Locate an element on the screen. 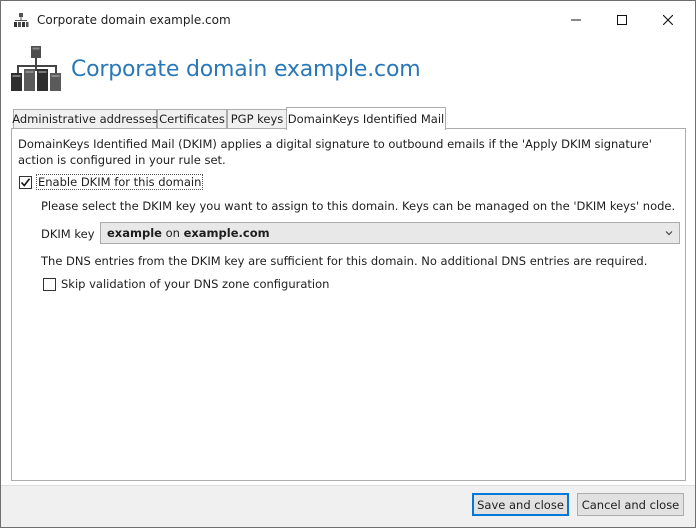 Image resolution: width=696 pixels, height=528 pixels. save-and-close-button: Save and close is located at coordinates (520, 504).